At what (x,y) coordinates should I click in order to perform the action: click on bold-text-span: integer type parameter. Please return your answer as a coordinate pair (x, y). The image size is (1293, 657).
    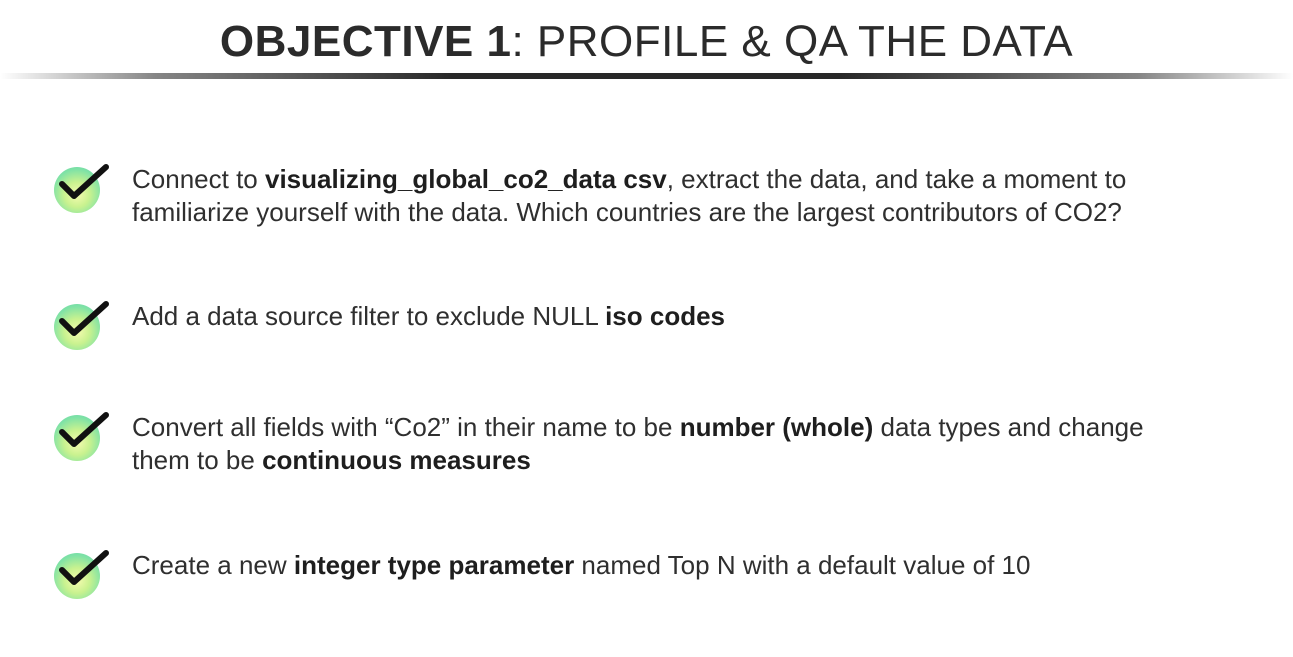
    Looking at the image, I should click on (434, 565).